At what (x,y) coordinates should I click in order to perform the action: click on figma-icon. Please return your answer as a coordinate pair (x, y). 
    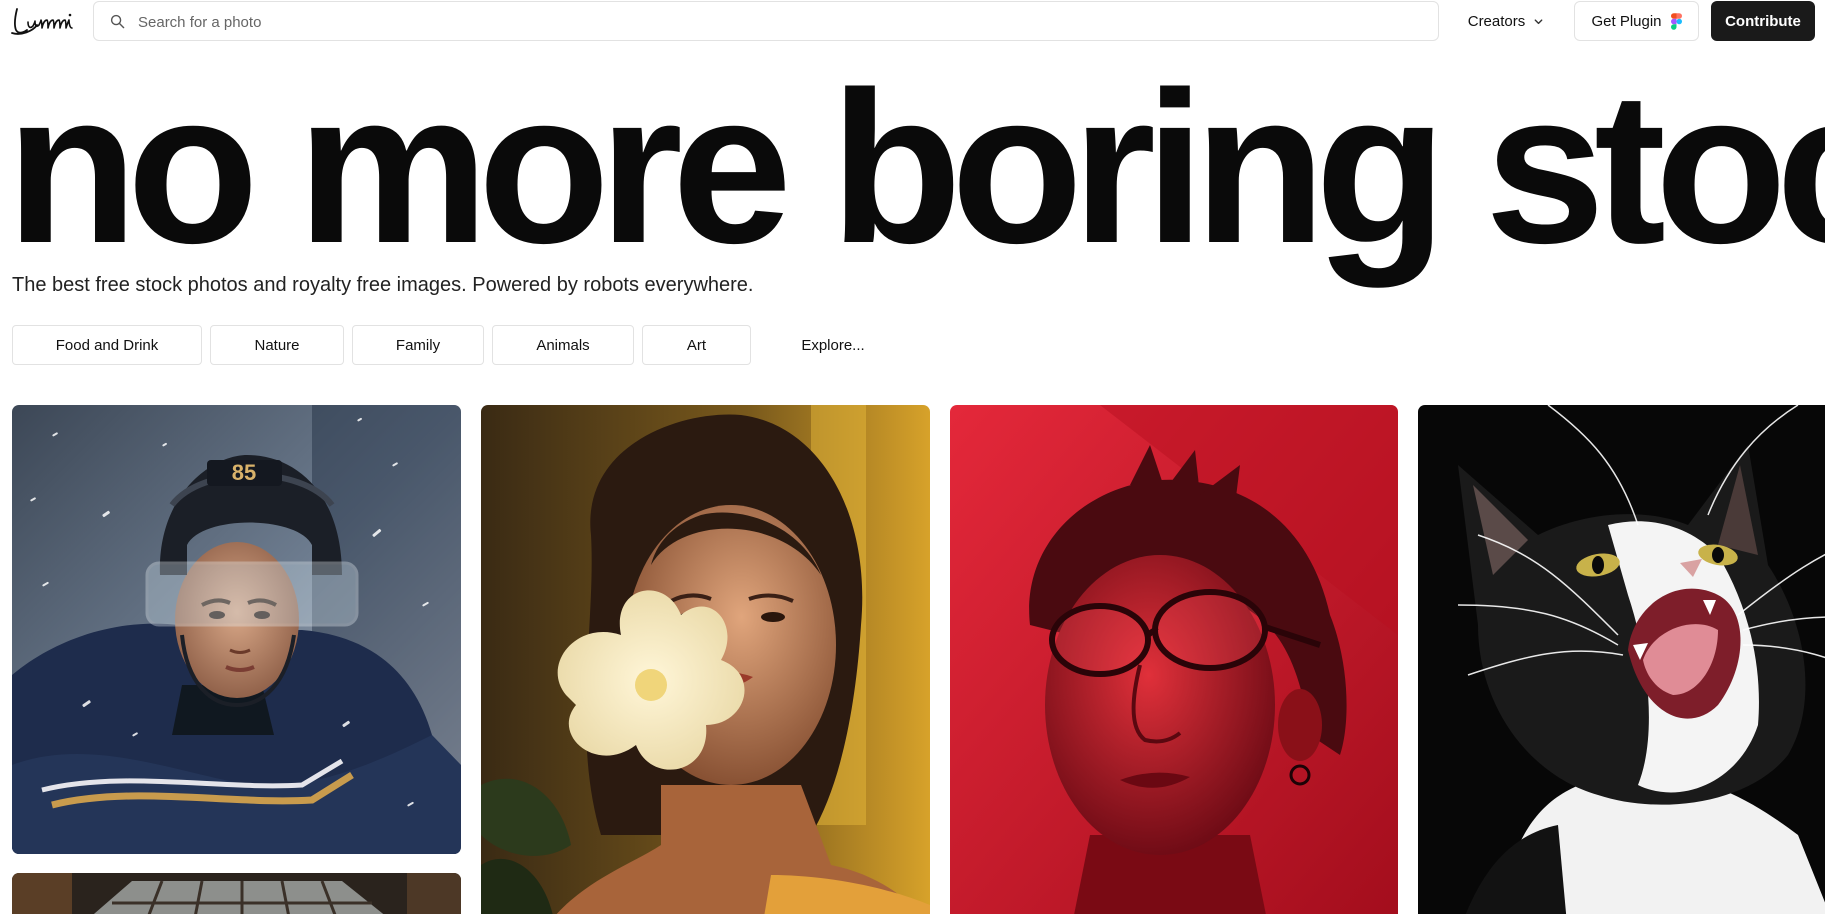
    Looking at the image, I should click on (1676, 21).